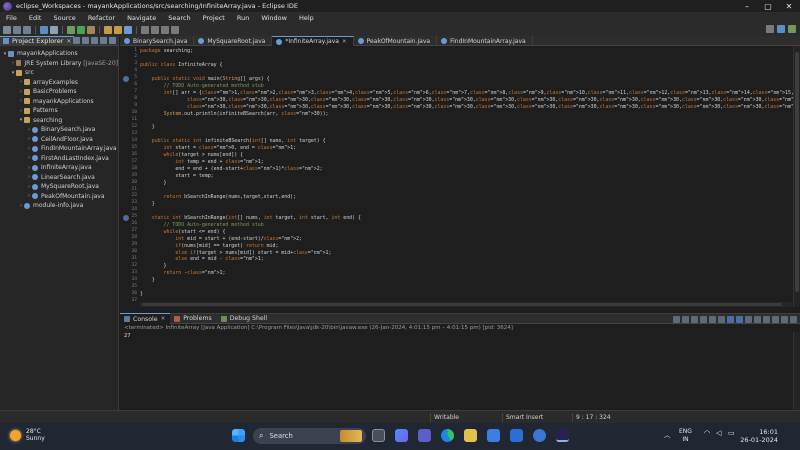  I want to click on tree-item: ▾ searching, so click(59, 121).